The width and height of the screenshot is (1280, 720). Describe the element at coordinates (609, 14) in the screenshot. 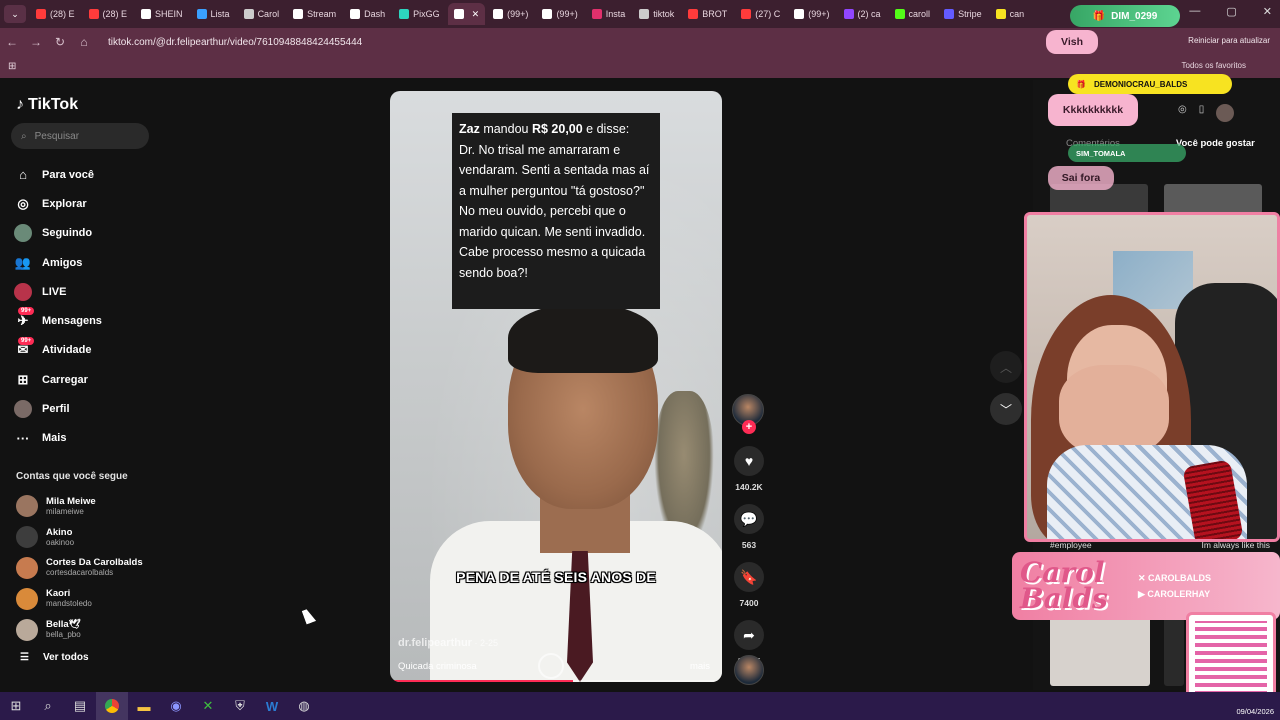

I see `browser-tab: Insta` at that location.